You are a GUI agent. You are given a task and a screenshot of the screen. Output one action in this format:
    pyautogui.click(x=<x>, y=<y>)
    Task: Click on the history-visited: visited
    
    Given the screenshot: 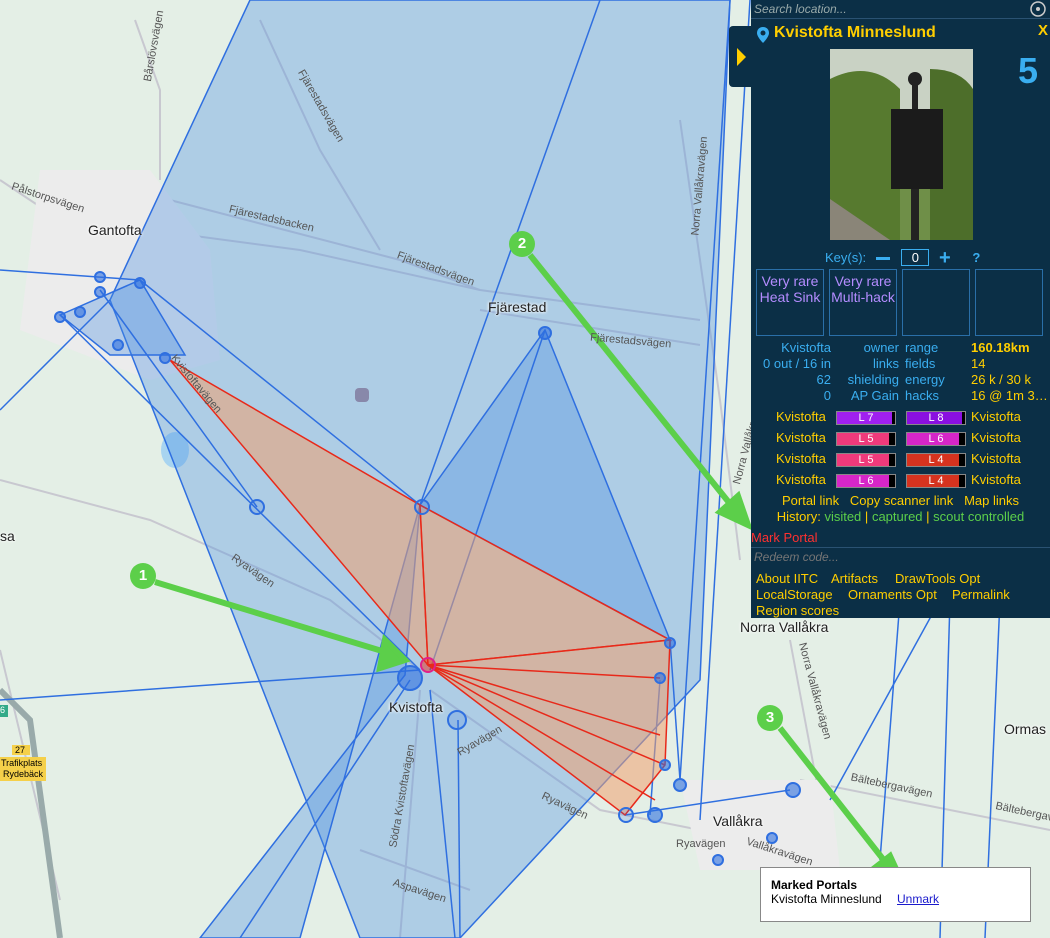 What is the action you would take?
    pyautogui.click(x=843, y=516)
    